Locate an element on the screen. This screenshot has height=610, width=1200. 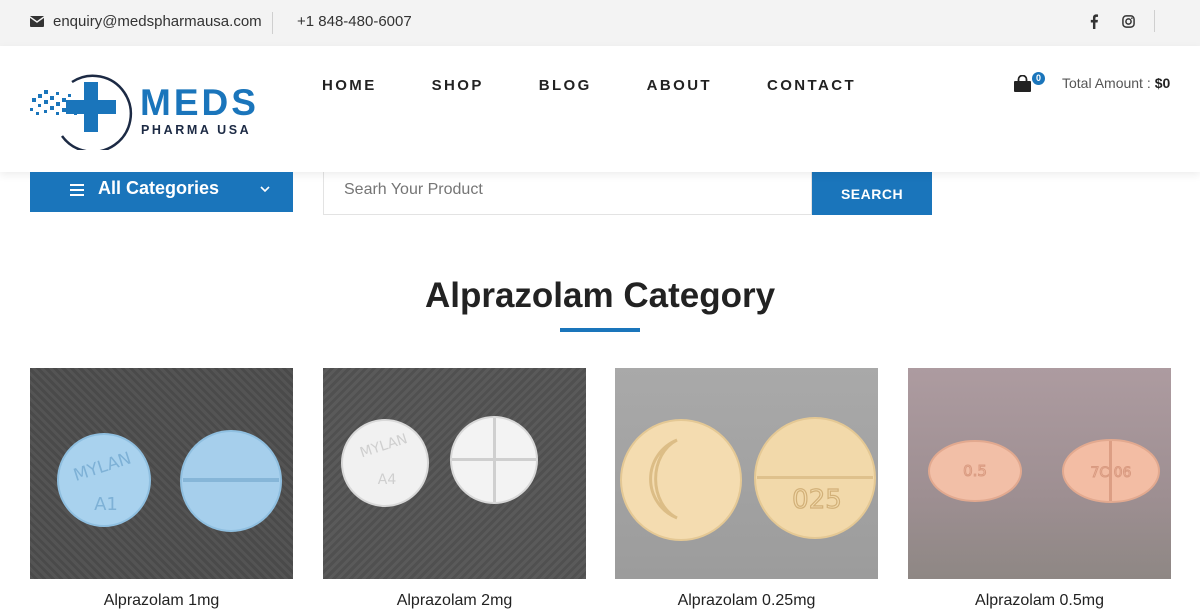
logo-brand: MEDS is located at coordinates (199, 102).